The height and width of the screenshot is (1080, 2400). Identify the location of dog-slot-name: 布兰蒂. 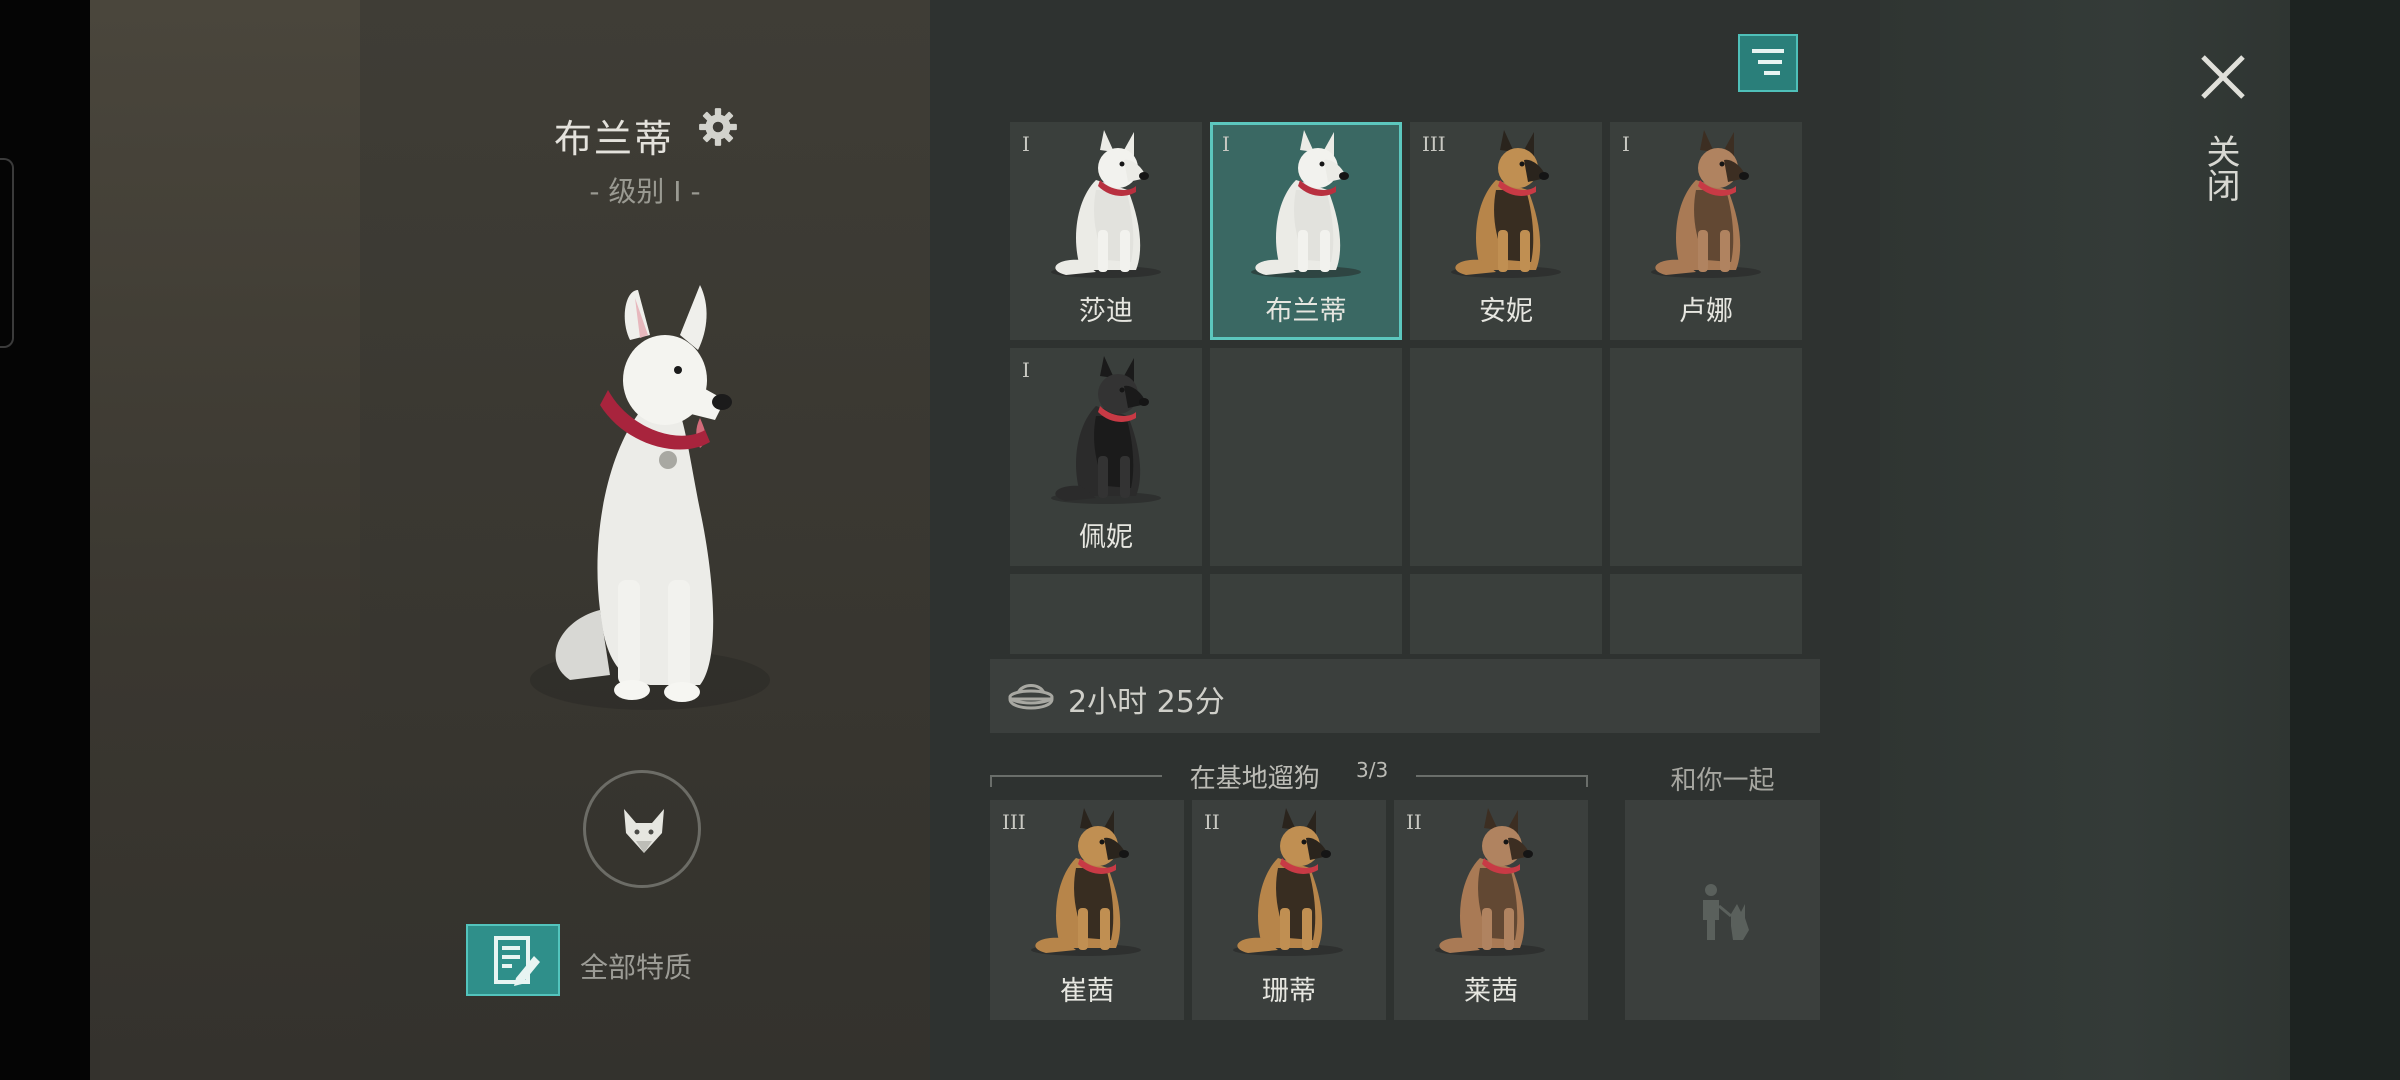
(1306, 311).